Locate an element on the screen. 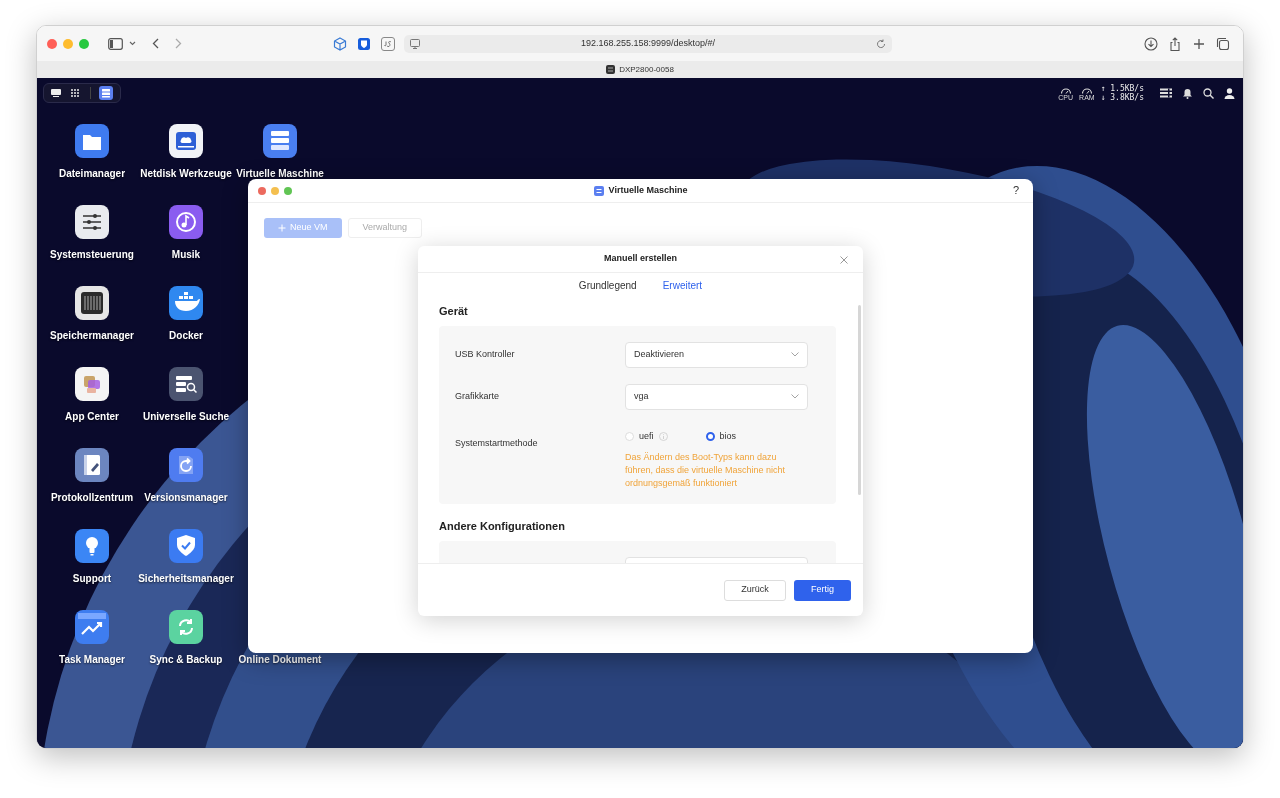  app-shortcut: Dateimanager is located at coordinates (92, 151).